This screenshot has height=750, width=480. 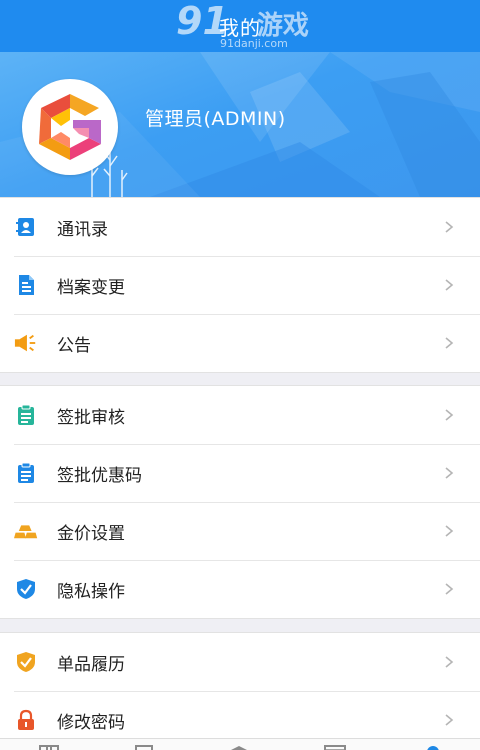 I want to click on menu-label-archive-change: 档案变更, so click(x=91, y=287).